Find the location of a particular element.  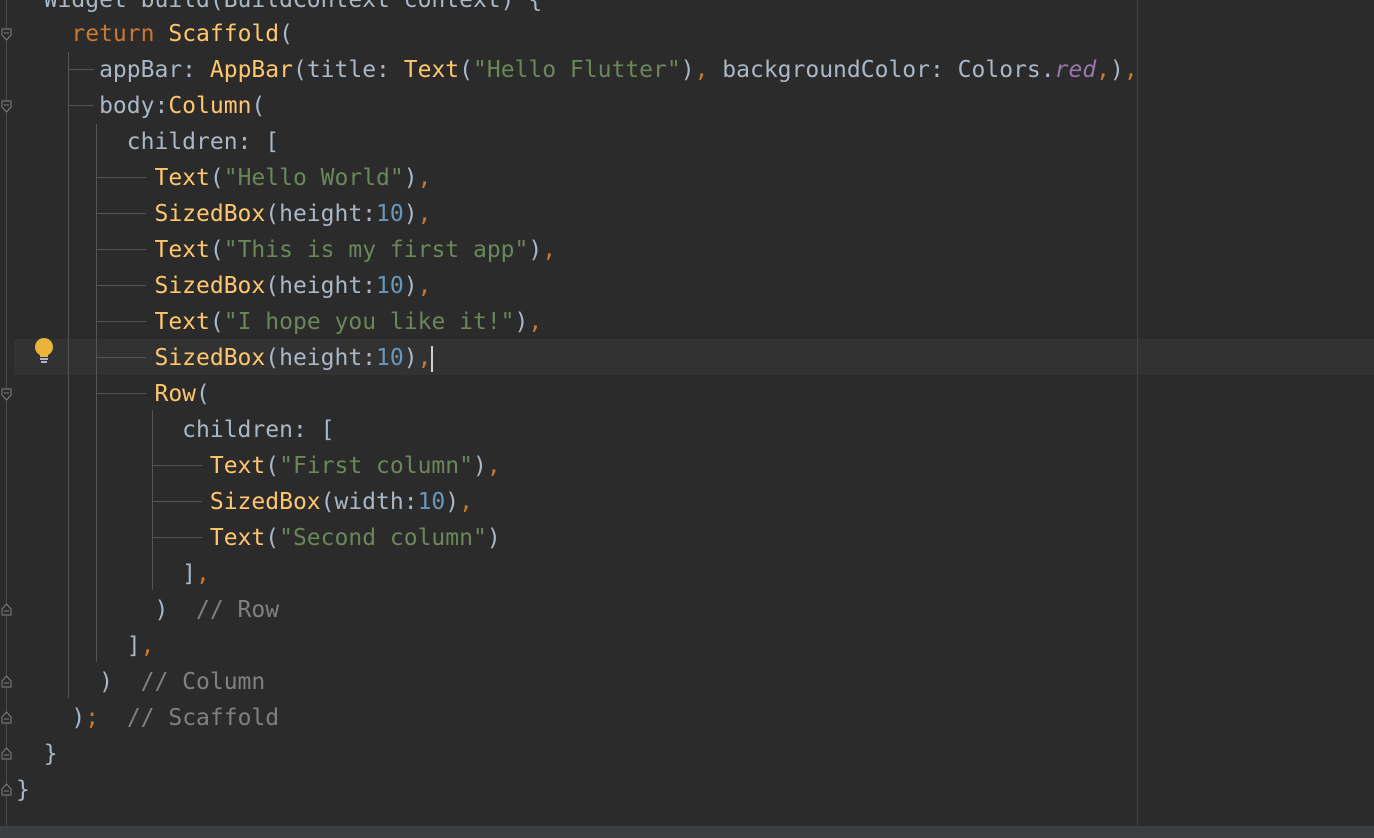

code-line: return Scaffold( is located at coordinates (154, 34).